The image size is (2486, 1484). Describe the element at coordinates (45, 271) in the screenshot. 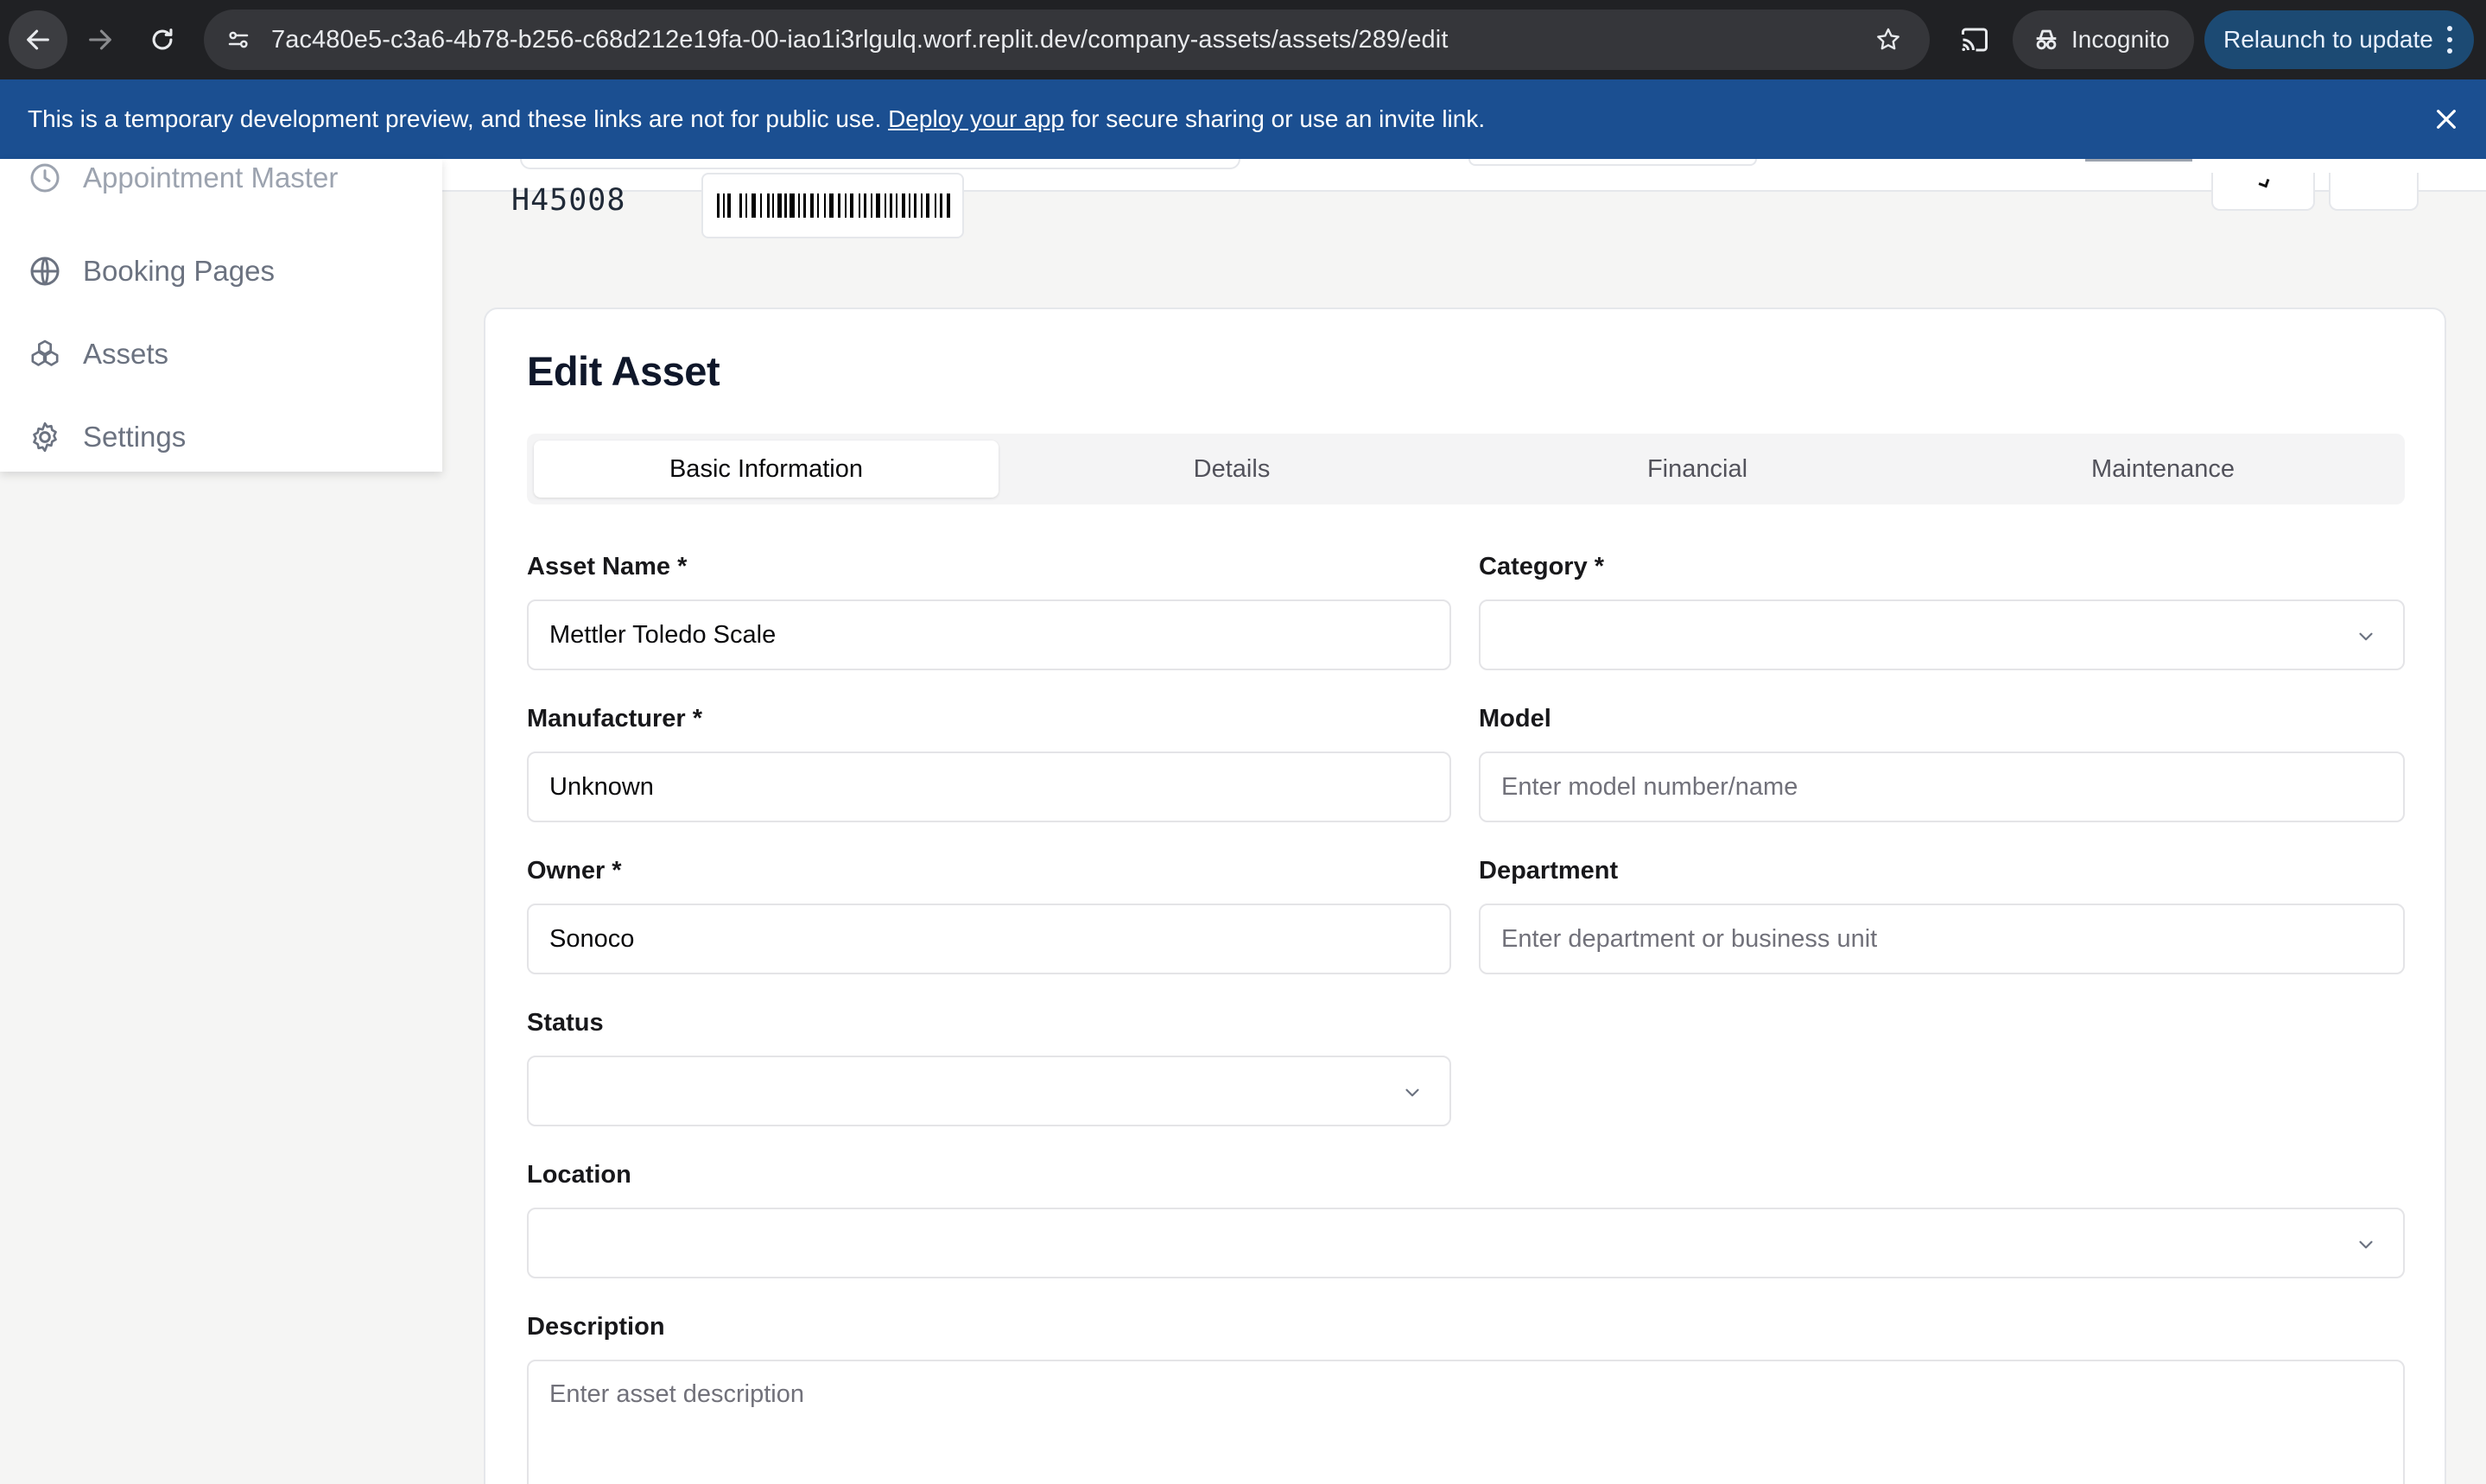

I see `globe-icon` at that location.